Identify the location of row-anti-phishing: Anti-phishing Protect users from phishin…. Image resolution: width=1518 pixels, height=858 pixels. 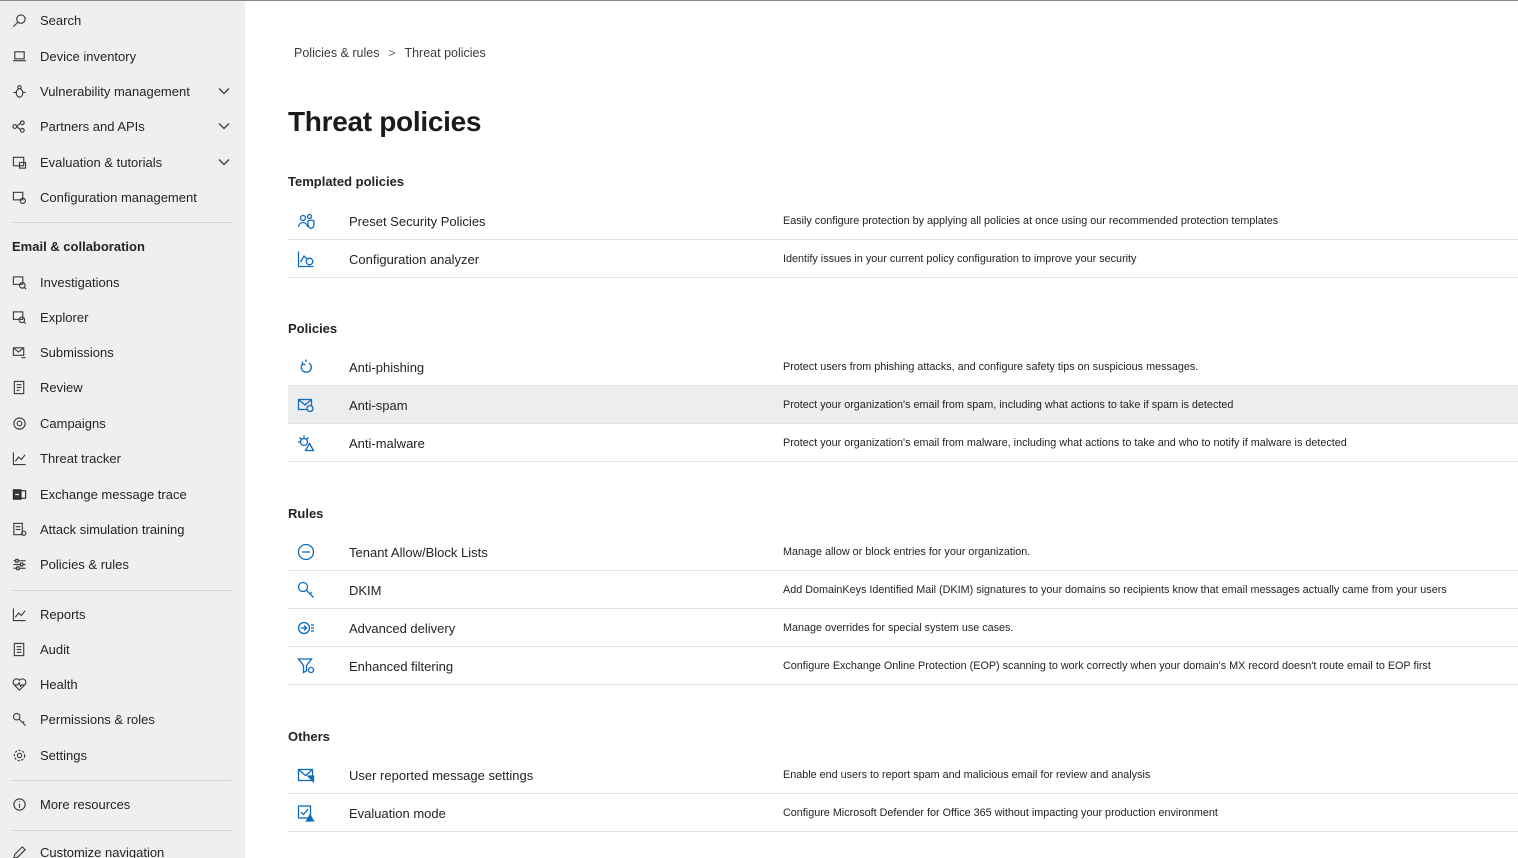
(903, 367).